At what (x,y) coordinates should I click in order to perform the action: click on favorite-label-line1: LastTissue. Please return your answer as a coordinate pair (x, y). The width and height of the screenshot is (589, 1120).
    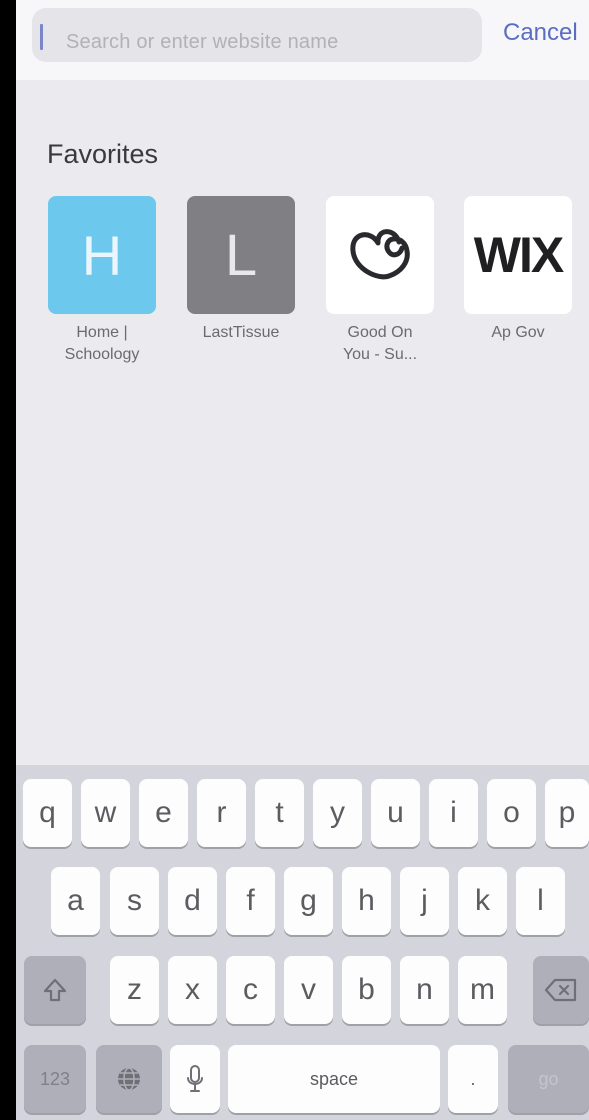
    Looking at the image, I should click on (241, 332).